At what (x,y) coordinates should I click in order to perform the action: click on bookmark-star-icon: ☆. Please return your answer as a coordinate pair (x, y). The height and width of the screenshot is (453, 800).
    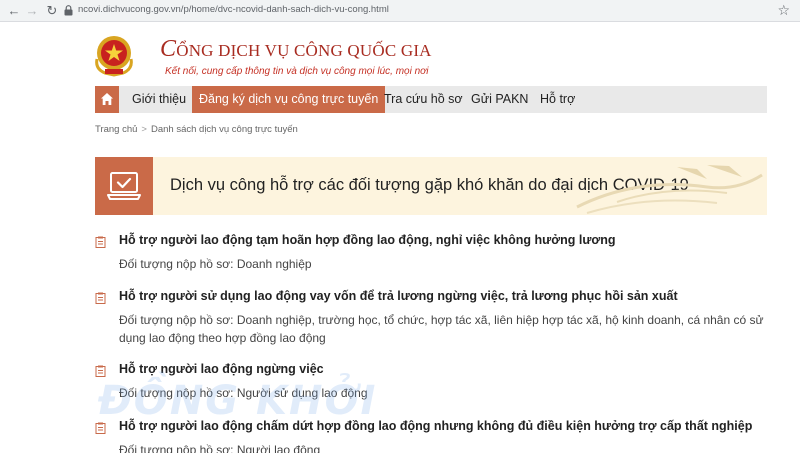
    Looking at the image, I should click on (783, 10).